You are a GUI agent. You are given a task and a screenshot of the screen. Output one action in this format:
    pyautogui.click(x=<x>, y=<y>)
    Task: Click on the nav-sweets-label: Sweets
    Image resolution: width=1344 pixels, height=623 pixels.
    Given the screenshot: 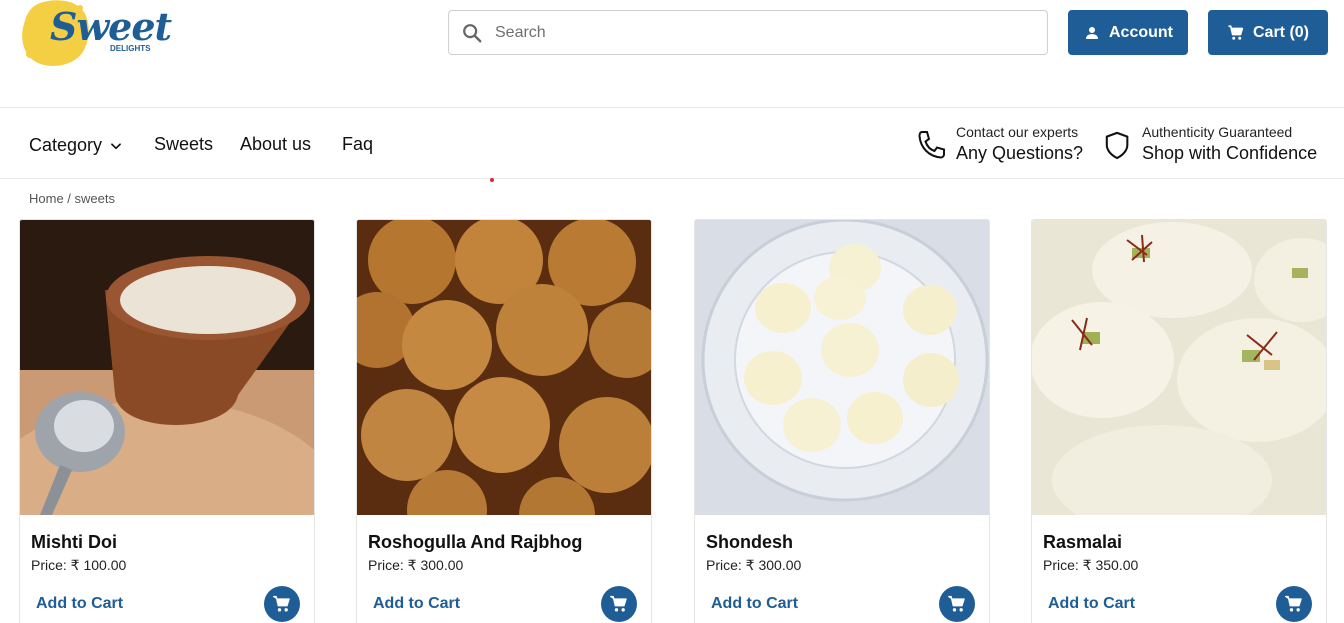 What is the action you would take?
    pyautogui.click(x=184, y=144)
    